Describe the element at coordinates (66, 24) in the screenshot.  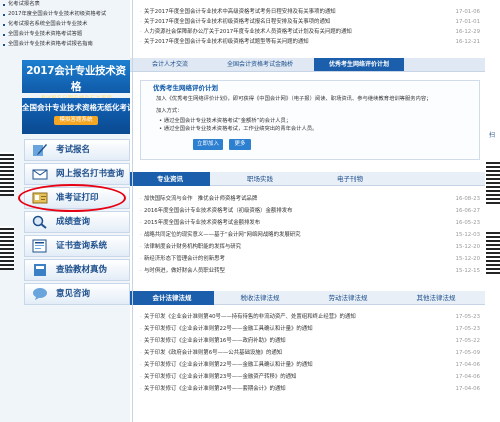
I see `left-link: 化考试报名系统全国会计专业技术` at that location.